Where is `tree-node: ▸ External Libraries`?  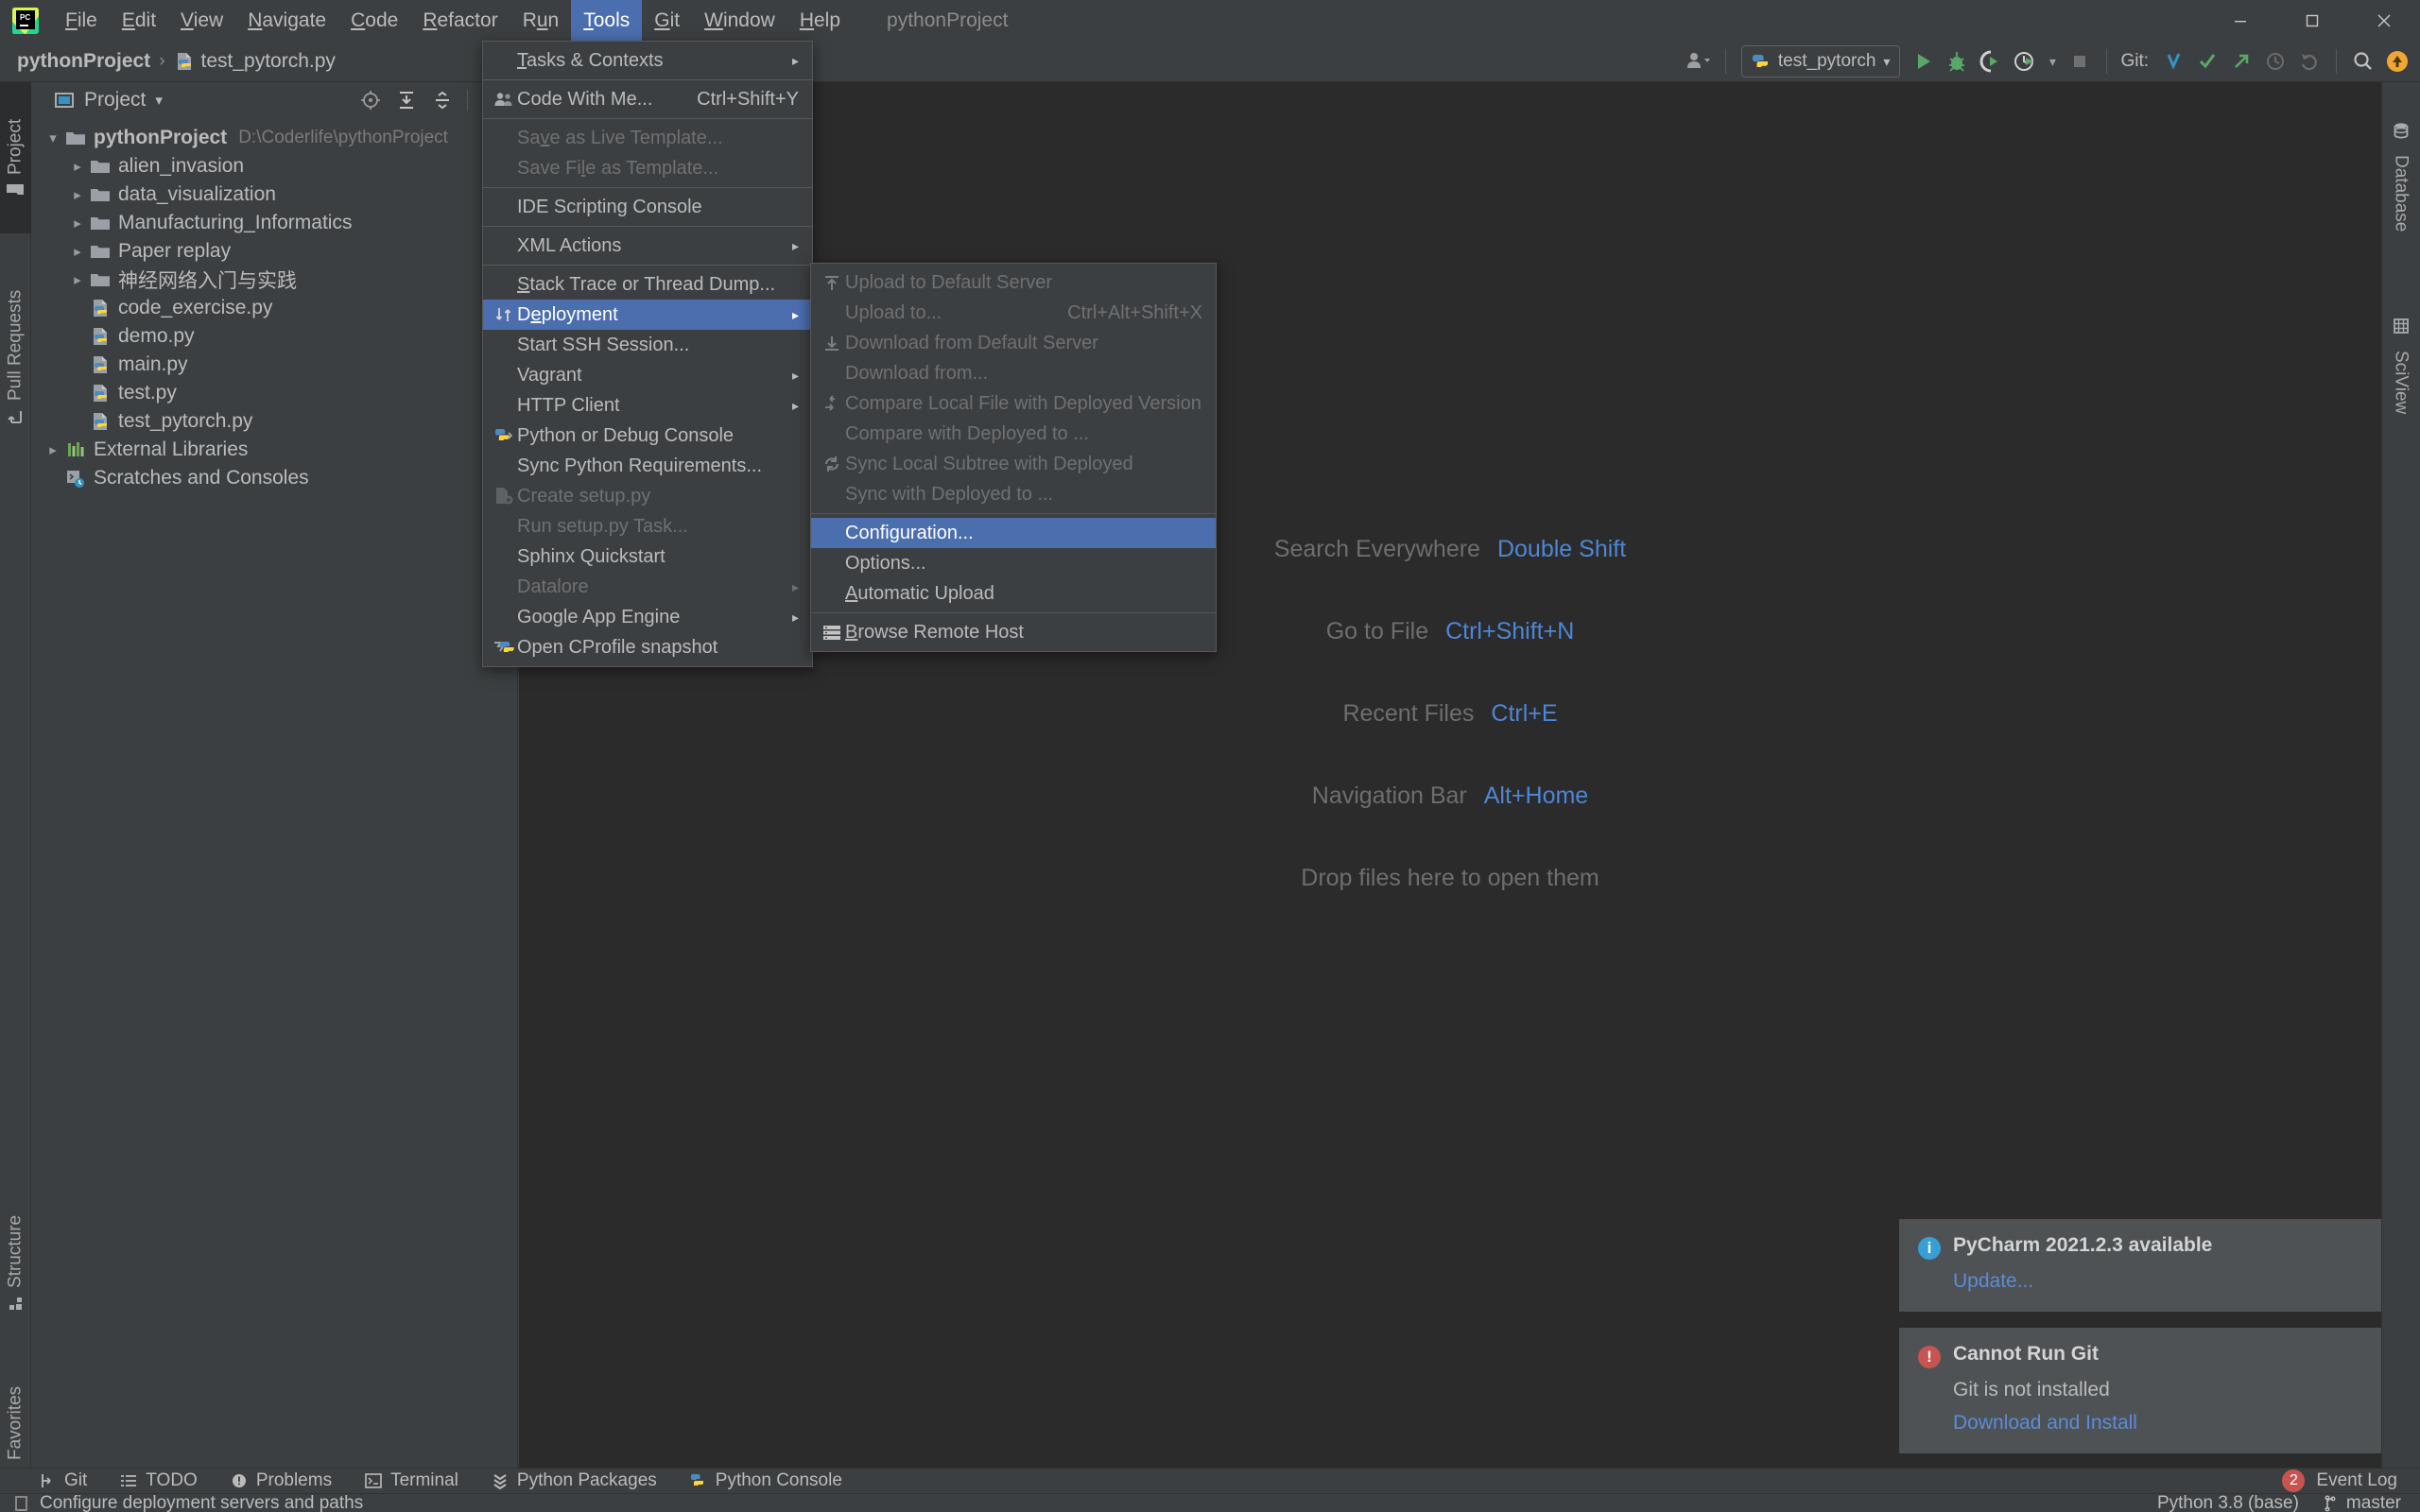
tree-node: ▸ External Libraries is located at coordinates (274, 450).